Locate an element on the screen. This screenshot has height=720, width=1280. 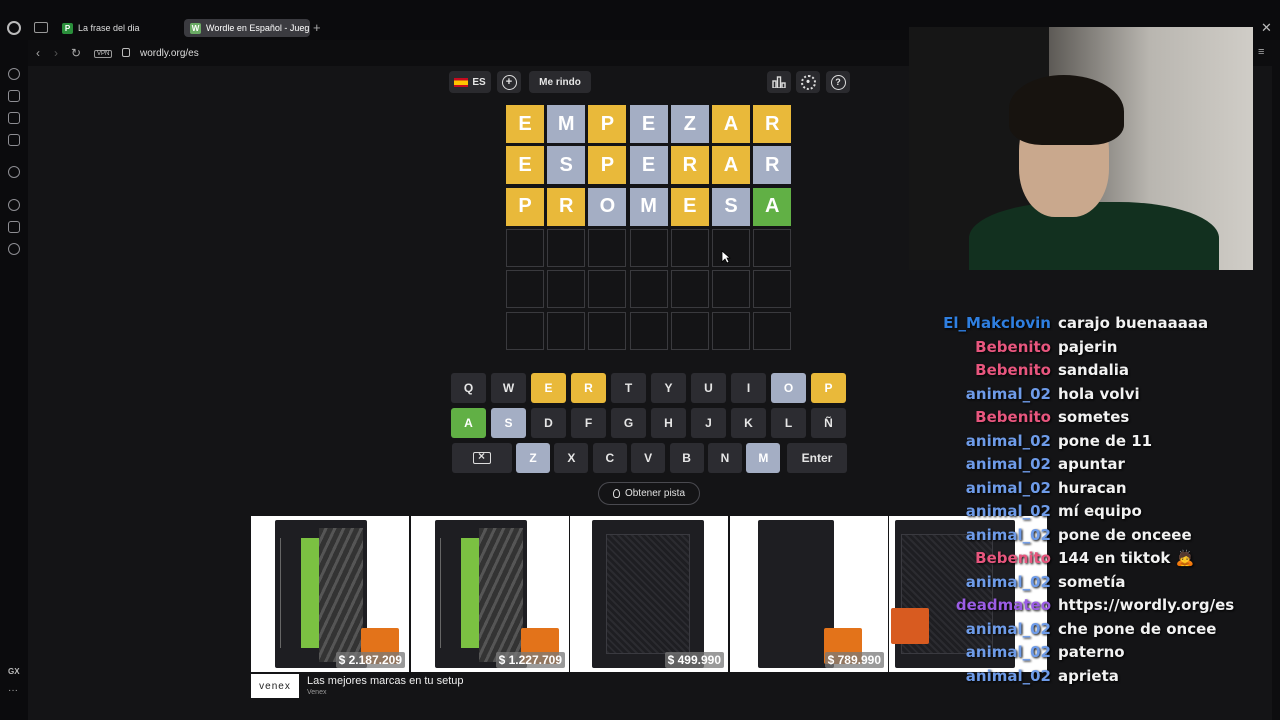
new-game-button: + is located at coordinates (509, 82).